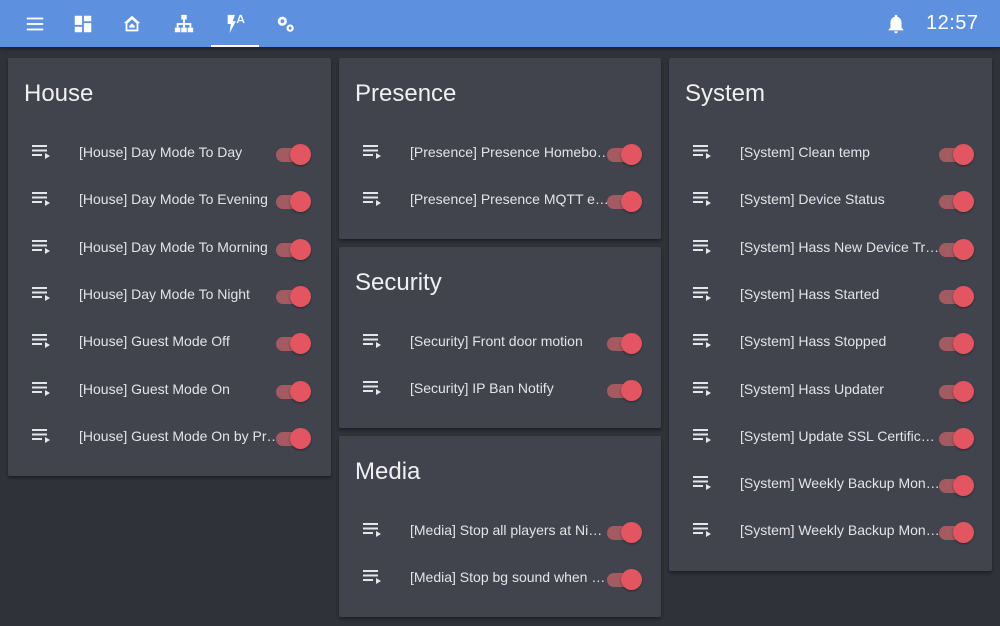 Image resolution: width=1000 pixels, height=626 pixels. Describe the element at coordinates (496, 341) in the screenshot. I see `automation-label: [Security] Front door motion` at that location.